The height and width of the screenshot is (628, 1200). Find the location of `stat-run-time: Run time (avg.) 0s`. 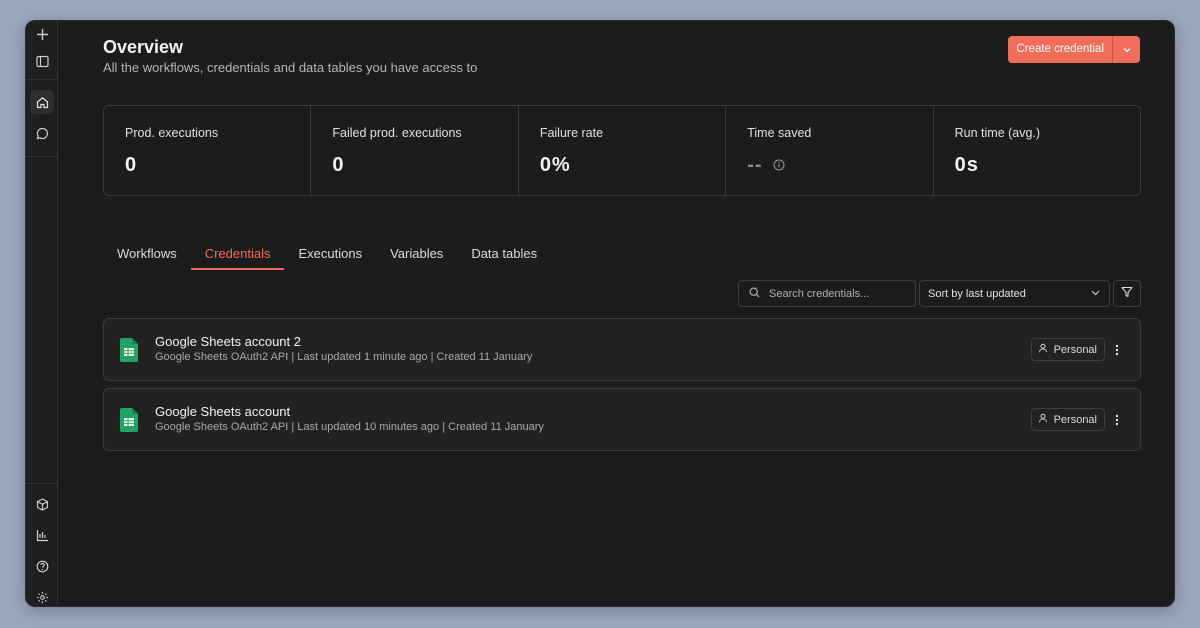

stat-run-time: Run time (avg.) 0s is located at coordinates (1037, 150).